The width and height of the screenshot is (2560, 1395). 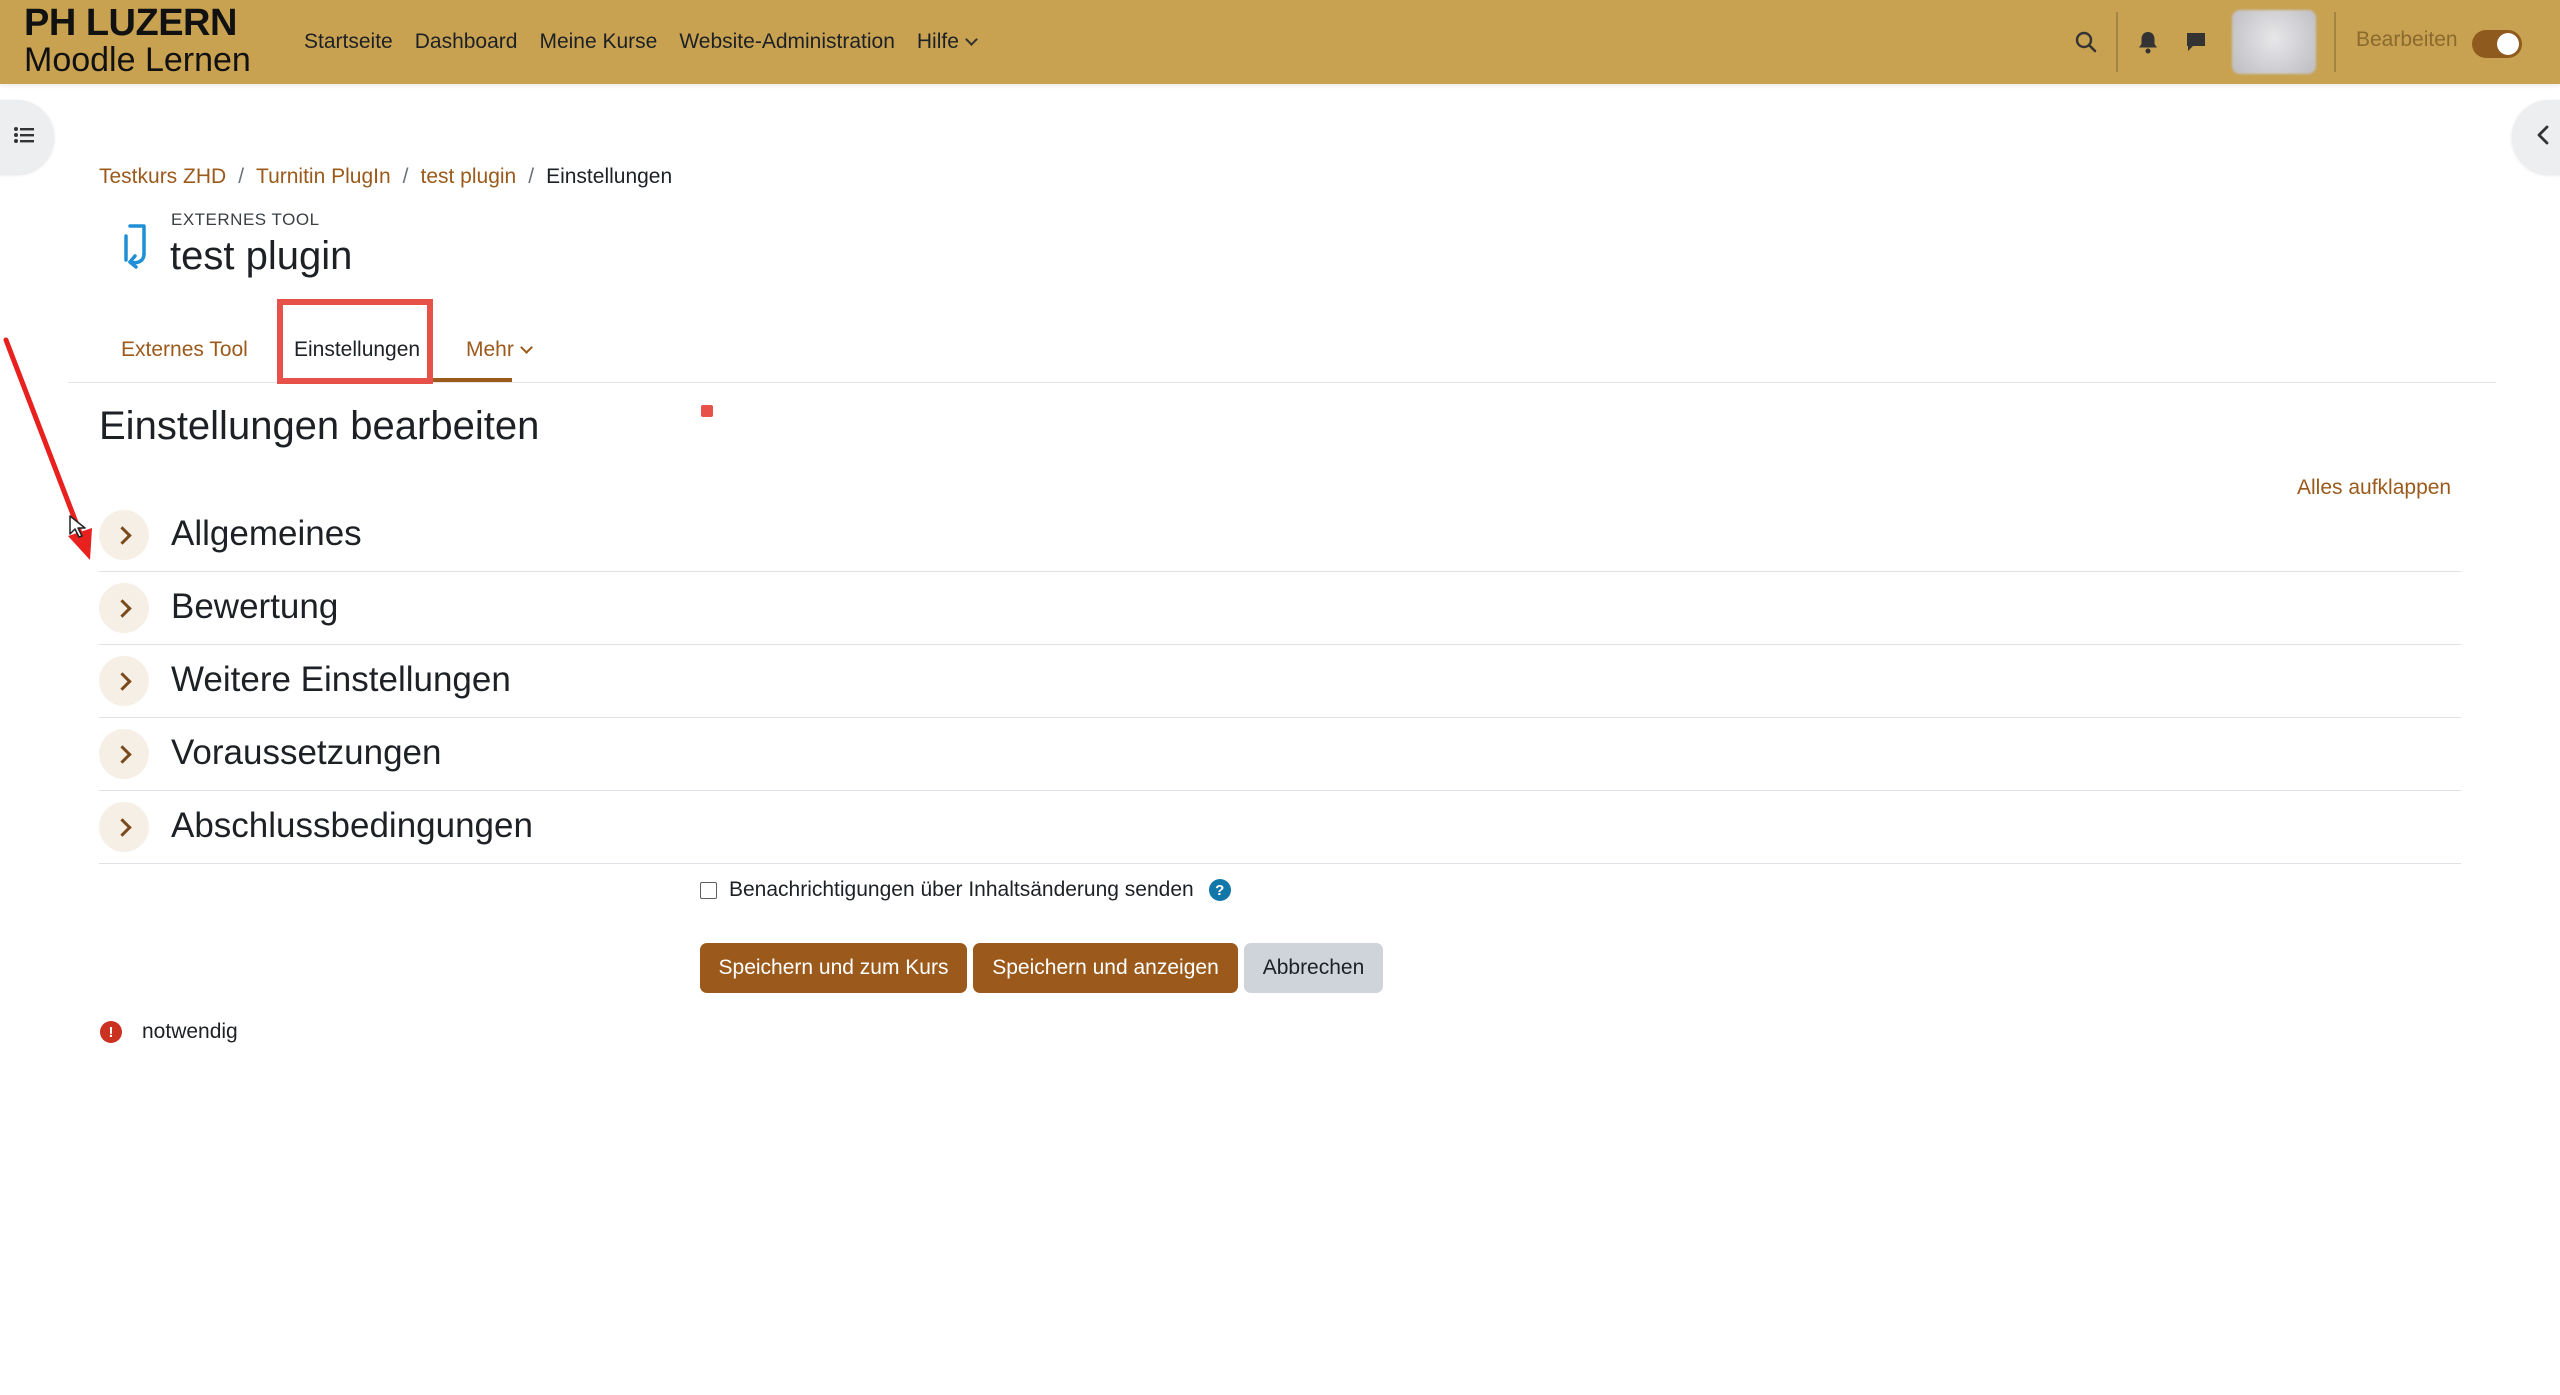 What do you see at coordinates (319, 426) in the screenshot?
I see `form-heading: Einstellungen bearbeiten` at bounding box center [319, 426].